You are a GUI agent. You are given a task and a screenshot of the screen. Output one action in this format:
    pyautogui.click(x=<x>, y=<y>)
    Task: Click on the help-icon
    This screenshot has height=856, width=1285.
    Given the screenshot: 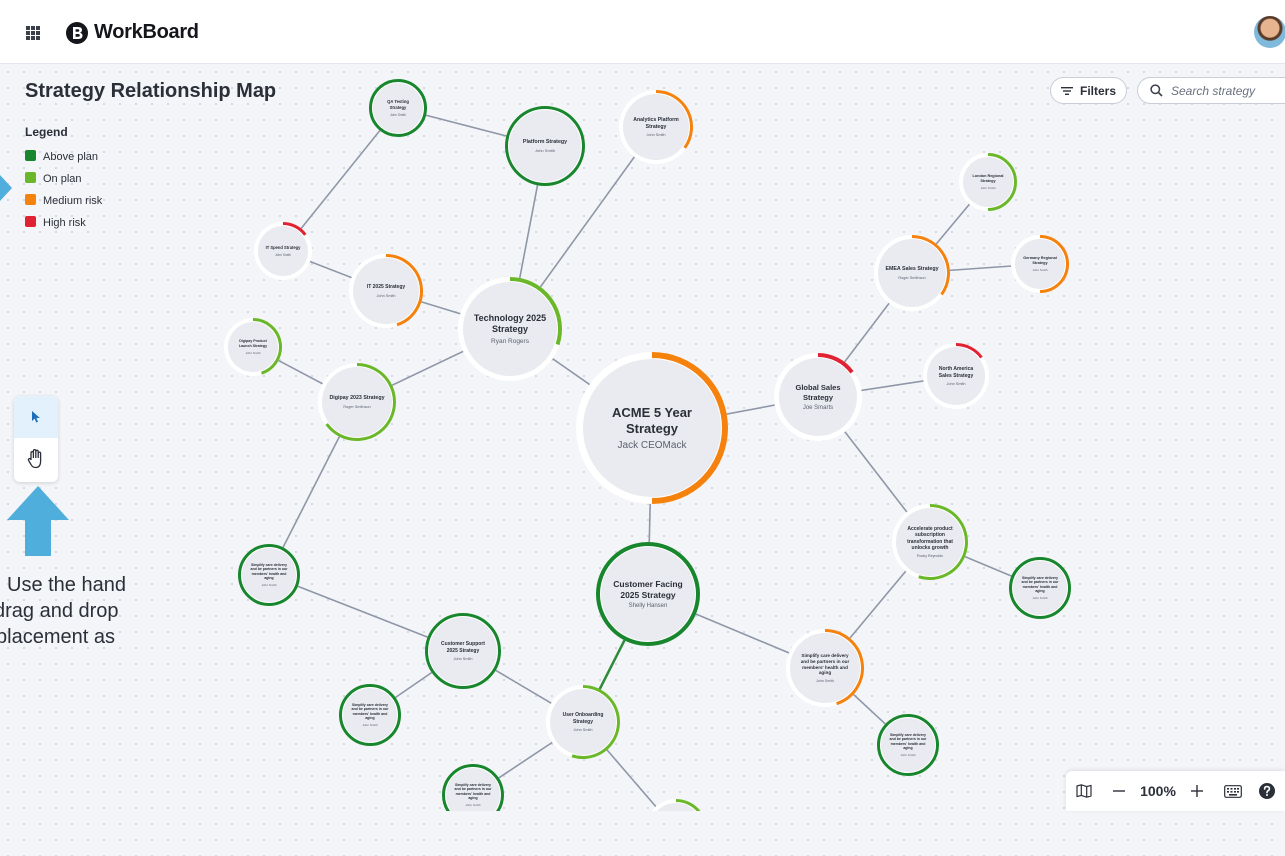 What is the action you would take?
    pyautogui.click(x=1267, y=791)
    